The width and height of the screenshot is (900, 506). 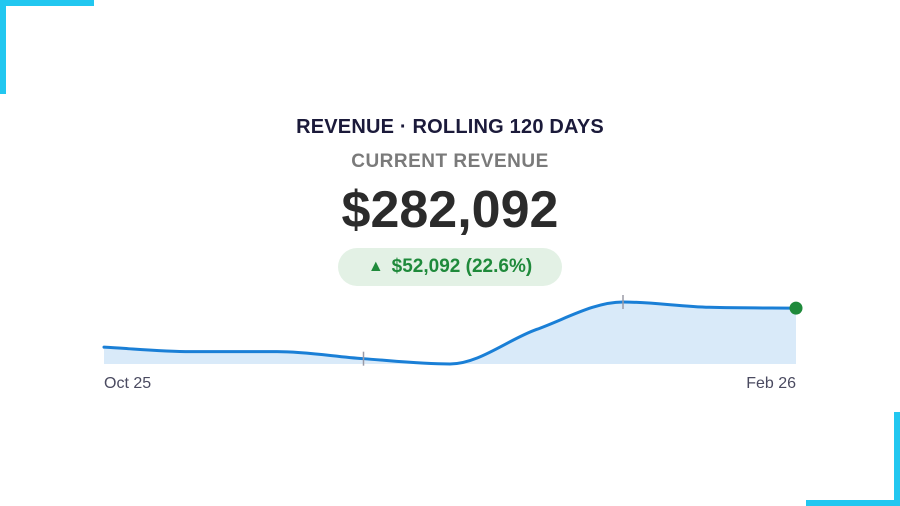 What do you see at coordinates (127, 383) in the screenshot?
I see `x-axis-start-label: Oct 25` at bounding box center [127, 383].